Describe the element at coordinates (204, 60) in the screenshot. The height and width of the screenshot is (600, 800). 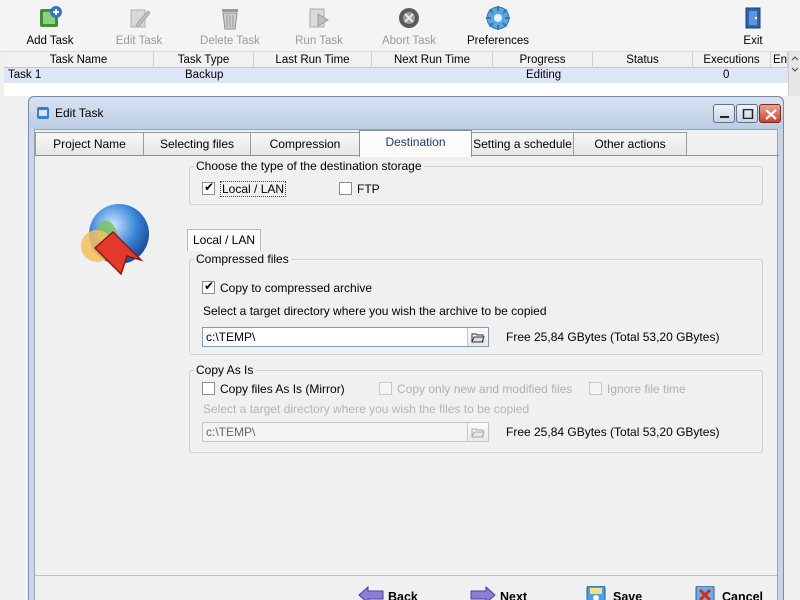
I see `col-task-type: Task Type` at that location.